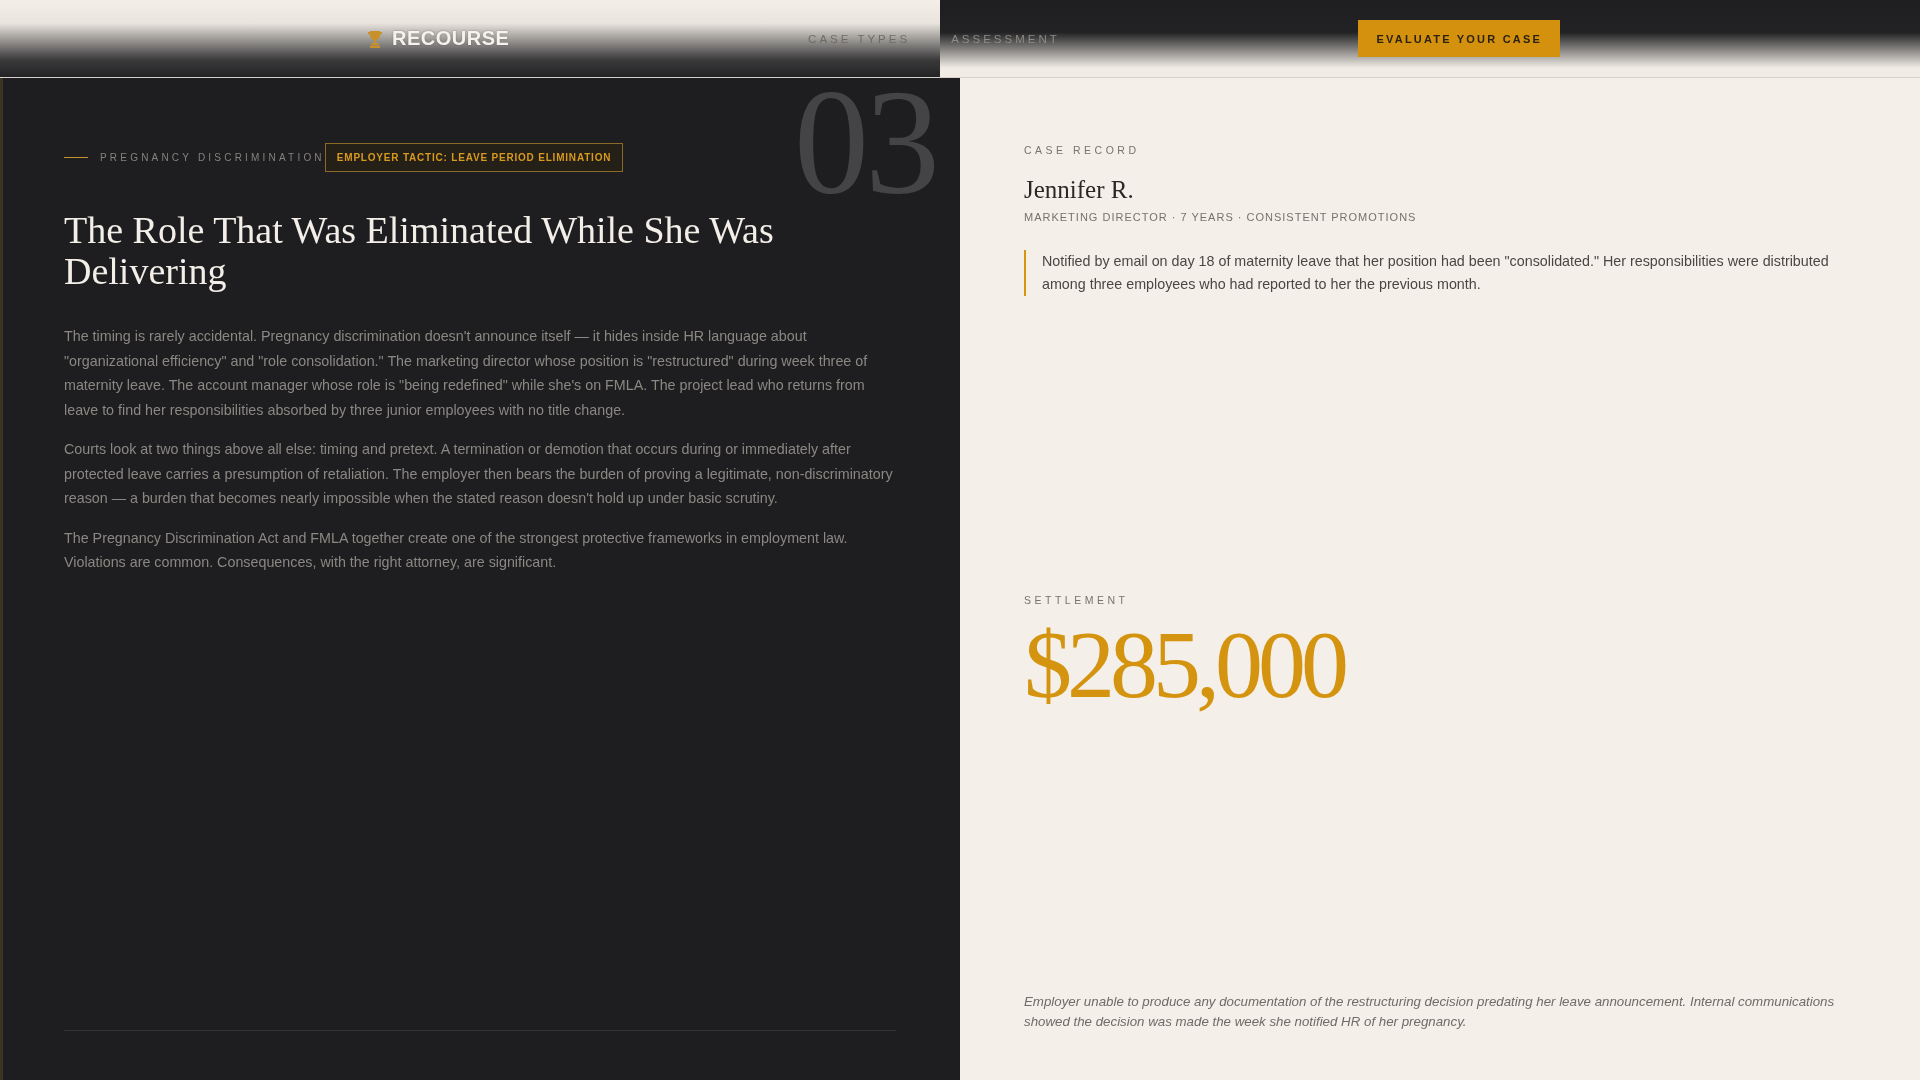 The width and height of the screenshot is (1920, 1080). Describe the element at coordinates (859, 38) in the screenshot. I see `nav-link: CASE TYPES` at that location.